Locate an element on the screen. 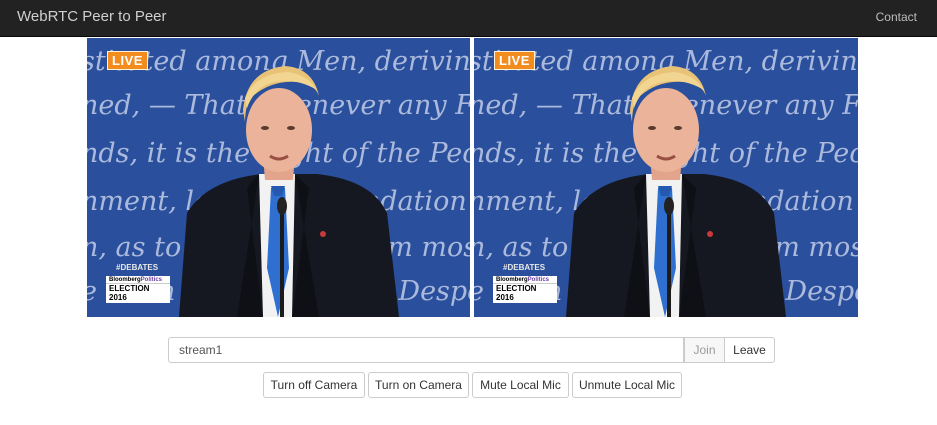  turn-off-camera-button: Turn off Camera is located at coordinates (314, 385).